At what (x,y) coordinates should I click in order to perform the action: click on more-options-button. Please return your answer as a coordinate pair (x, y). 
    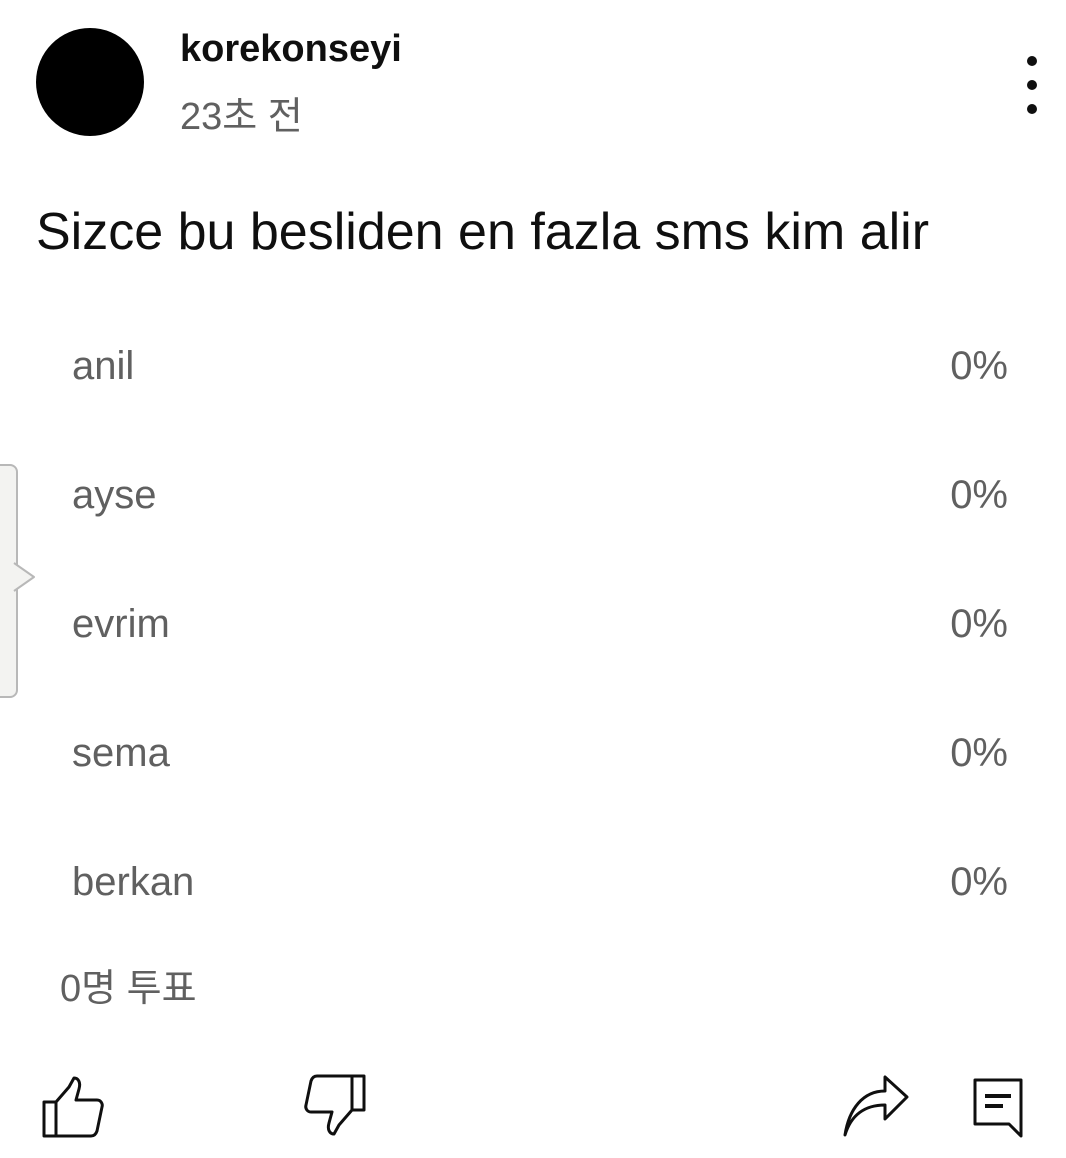
    Looking at the image, I should click on (1032, 85).